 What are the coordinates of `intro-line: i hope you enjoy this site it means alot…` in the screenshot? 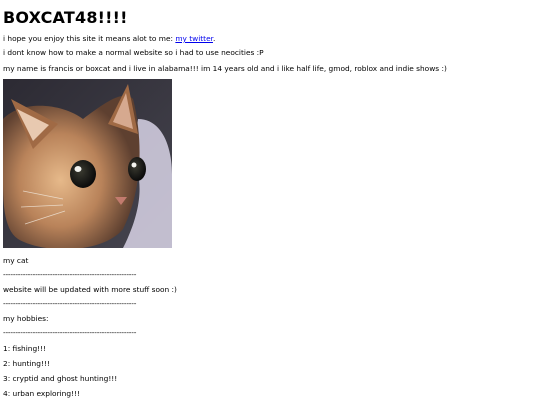 It's located at (109, 39).